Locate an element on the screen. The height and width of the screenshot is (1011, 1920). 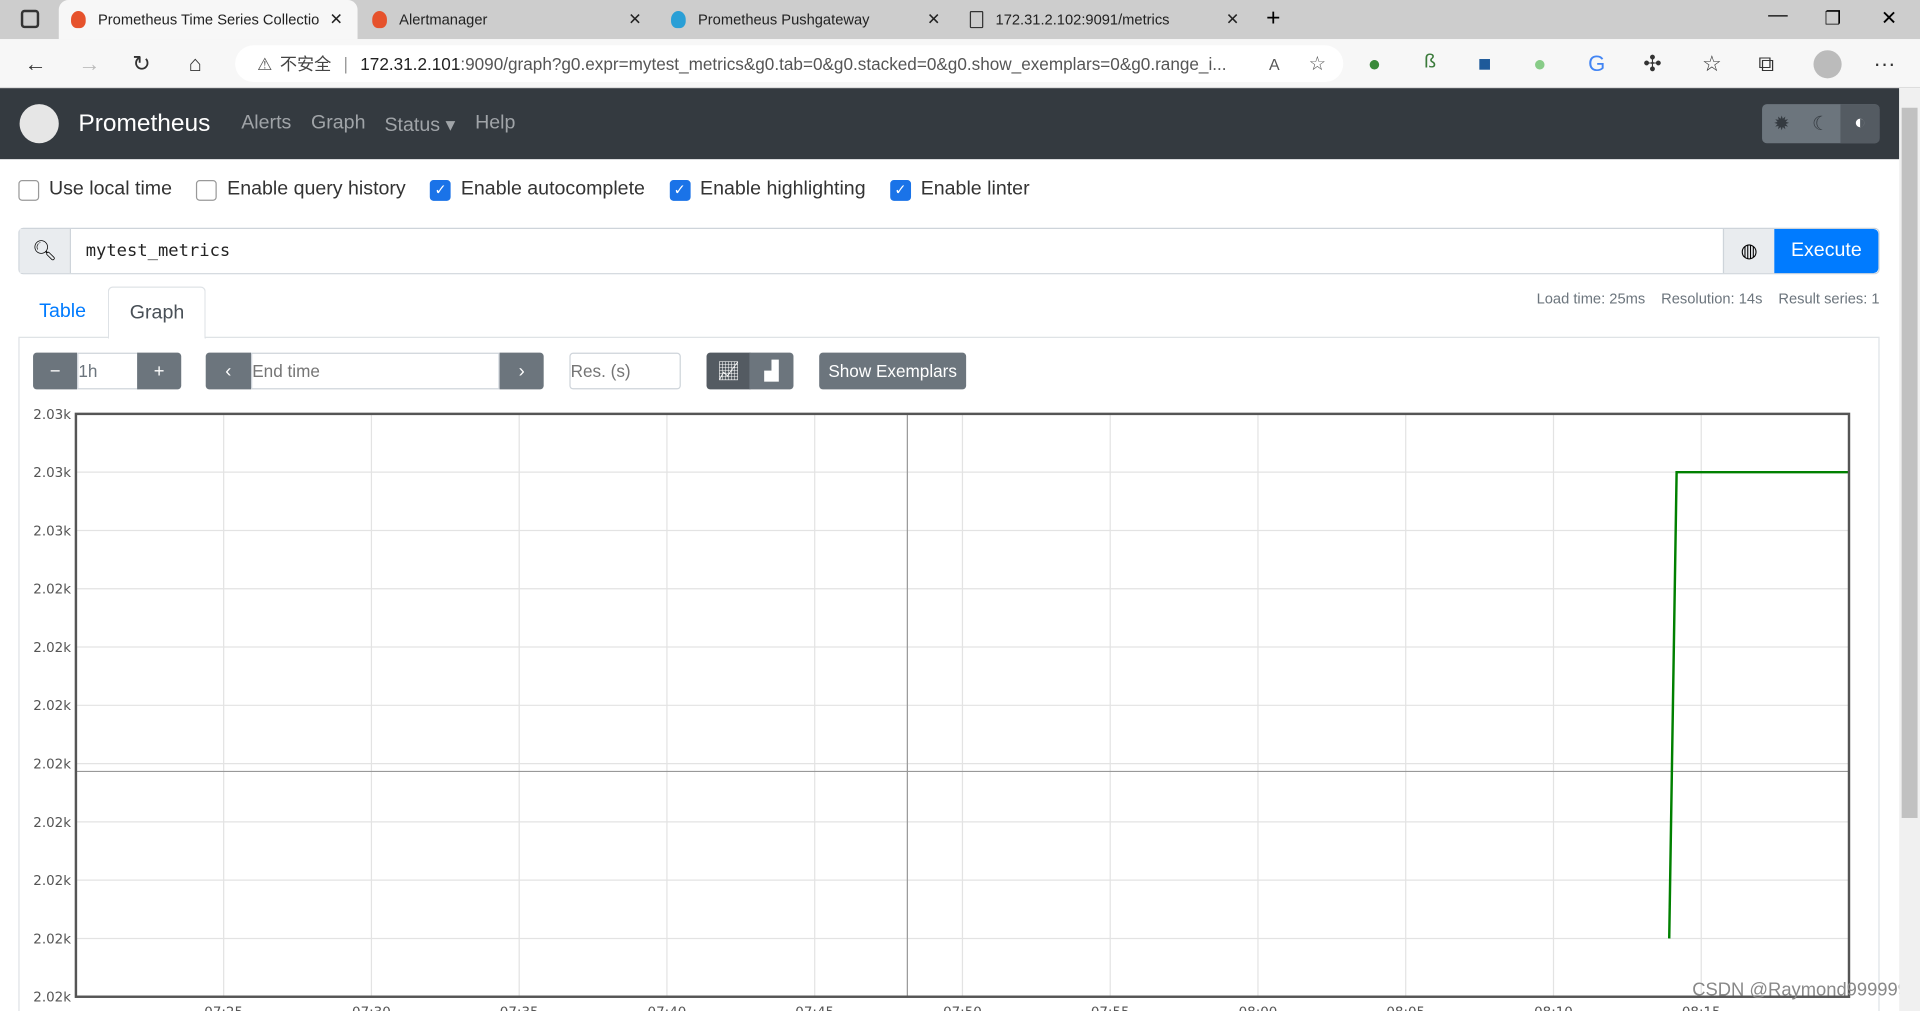
x-tick-label: 08:10 is located at coordinates (1553, 1008).